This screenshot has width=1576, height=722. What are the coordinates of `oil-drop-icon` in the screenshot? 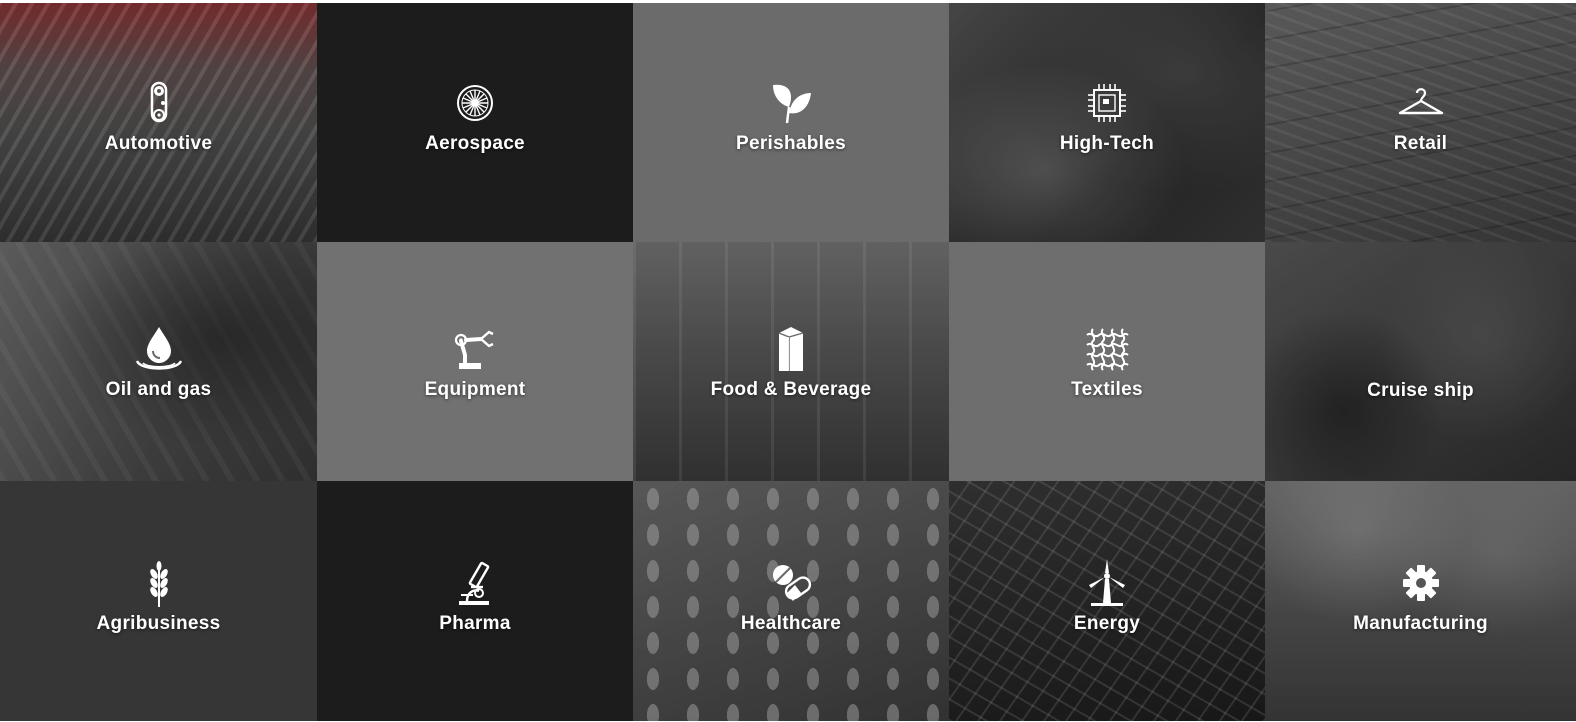 It's located at (159, 349).